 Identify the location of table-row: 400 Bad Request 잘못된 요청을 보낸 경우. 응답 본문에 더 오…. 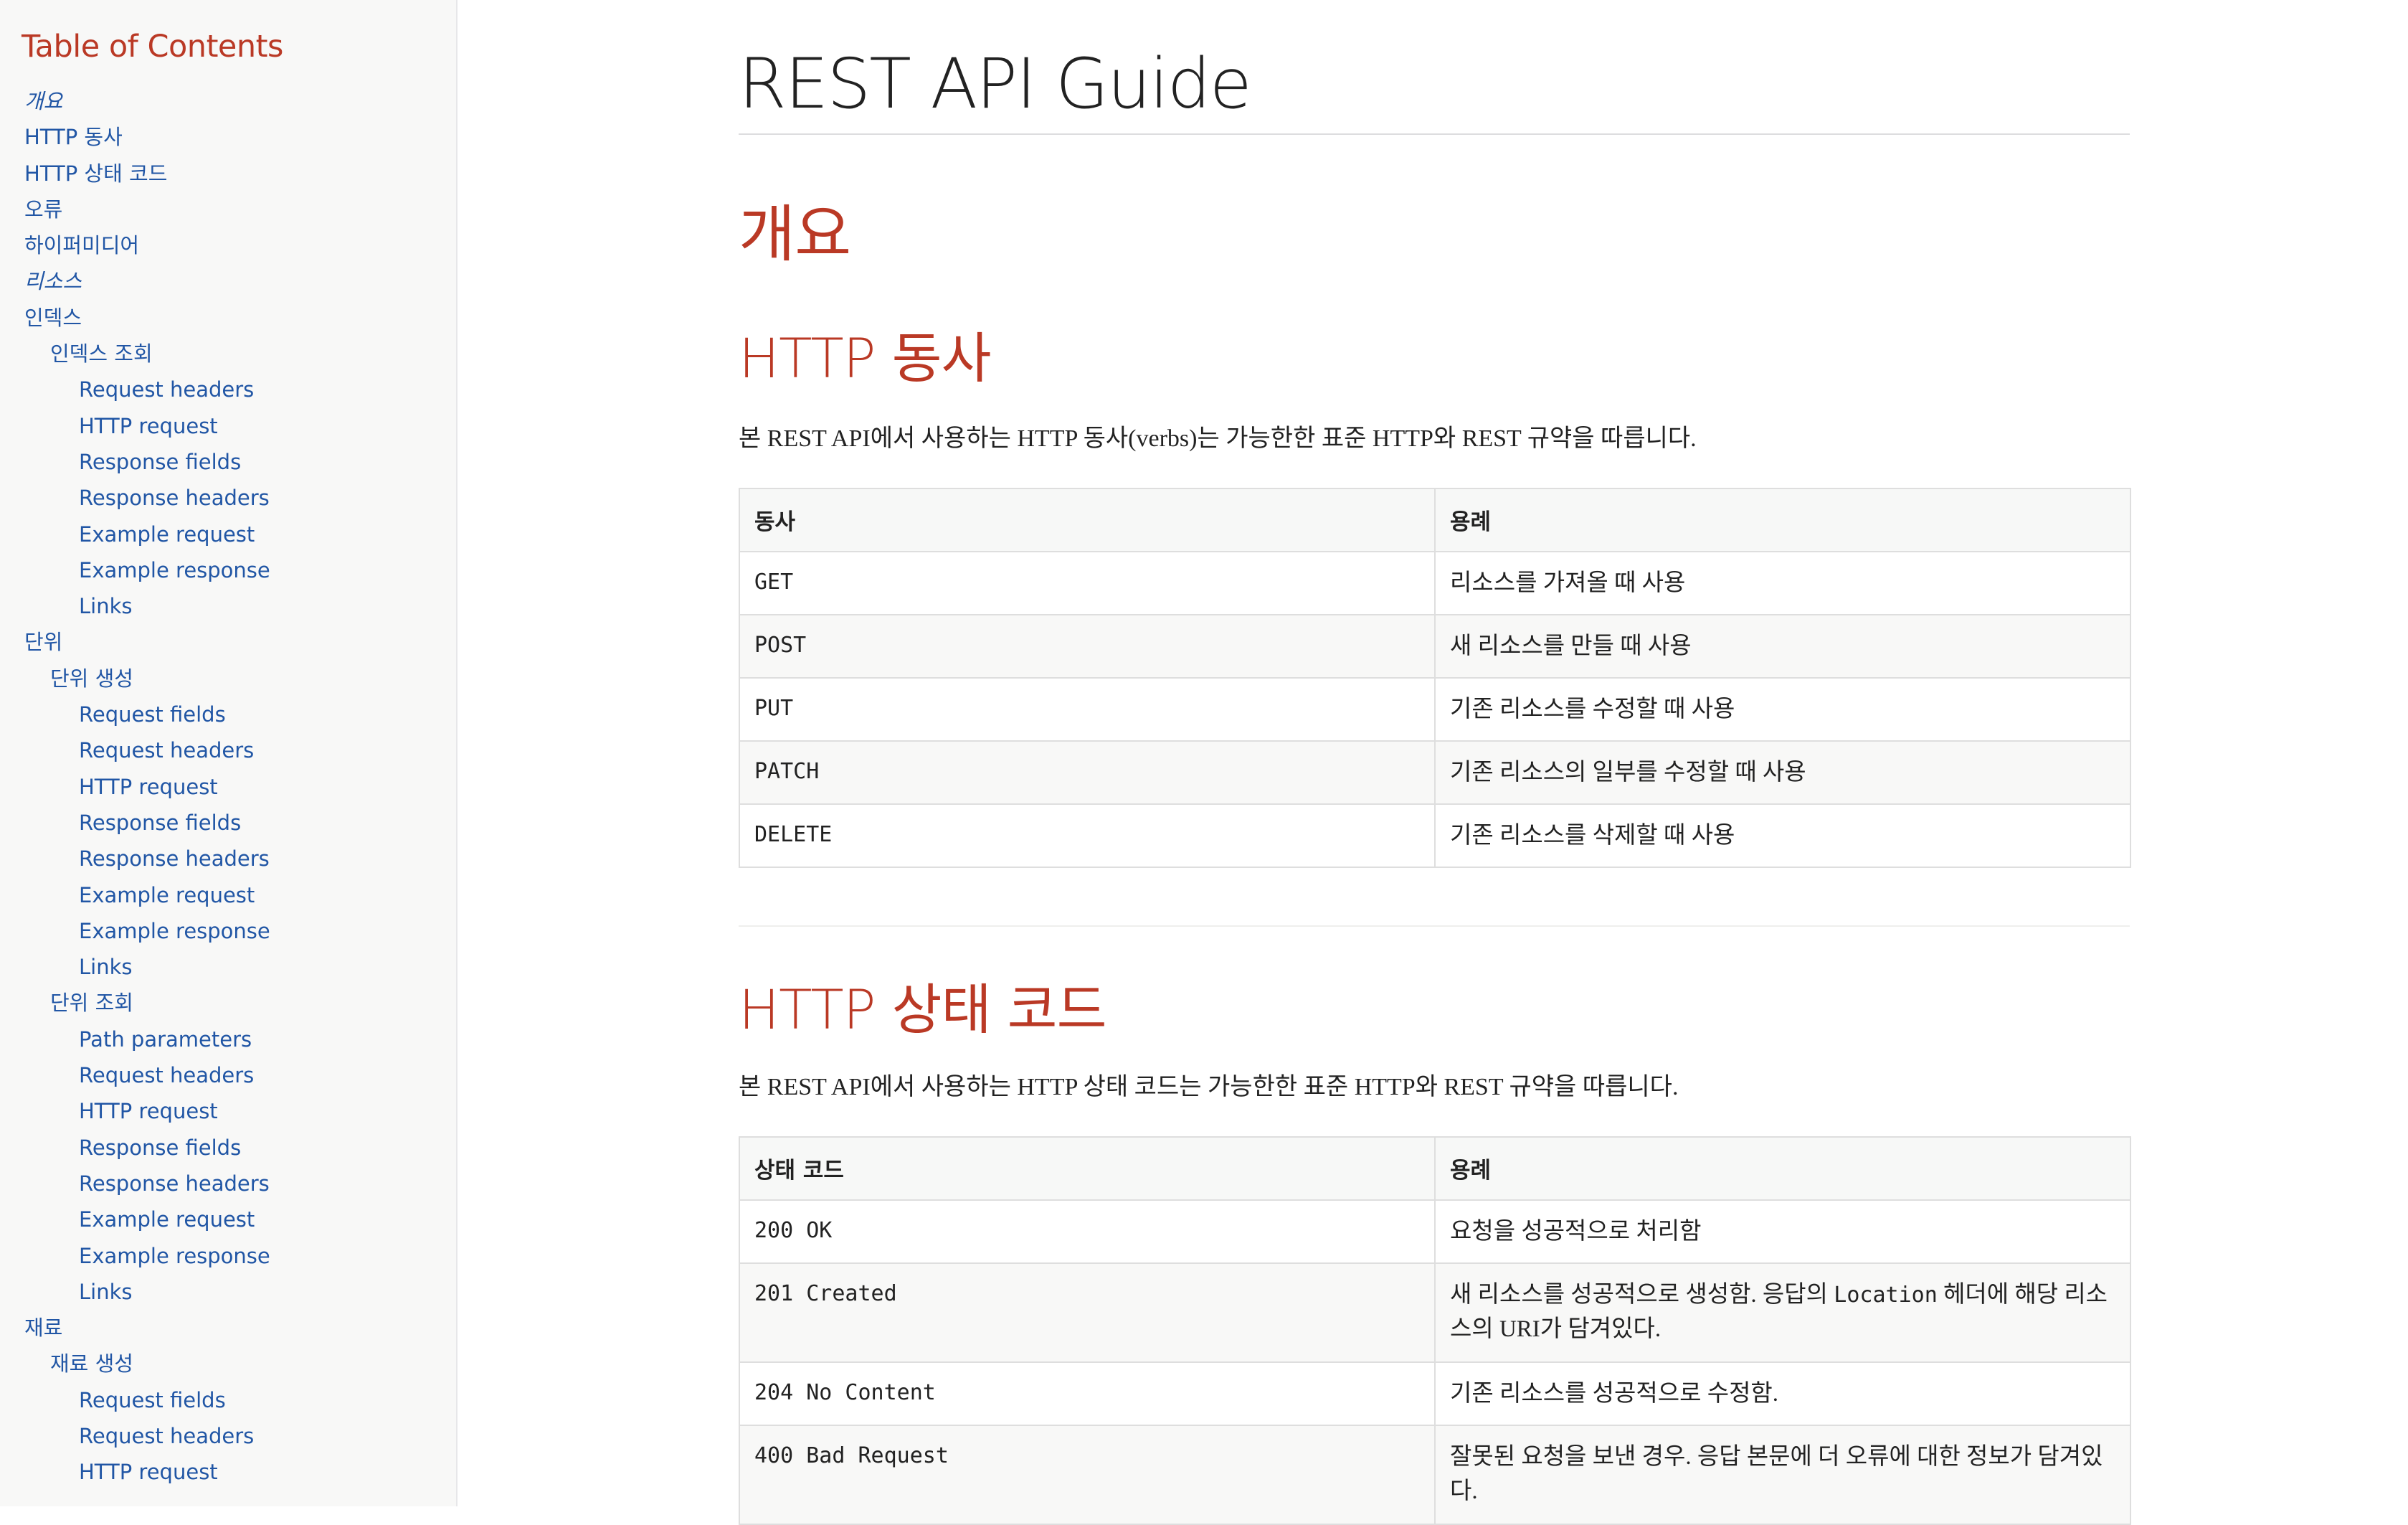
(1435, 1475).